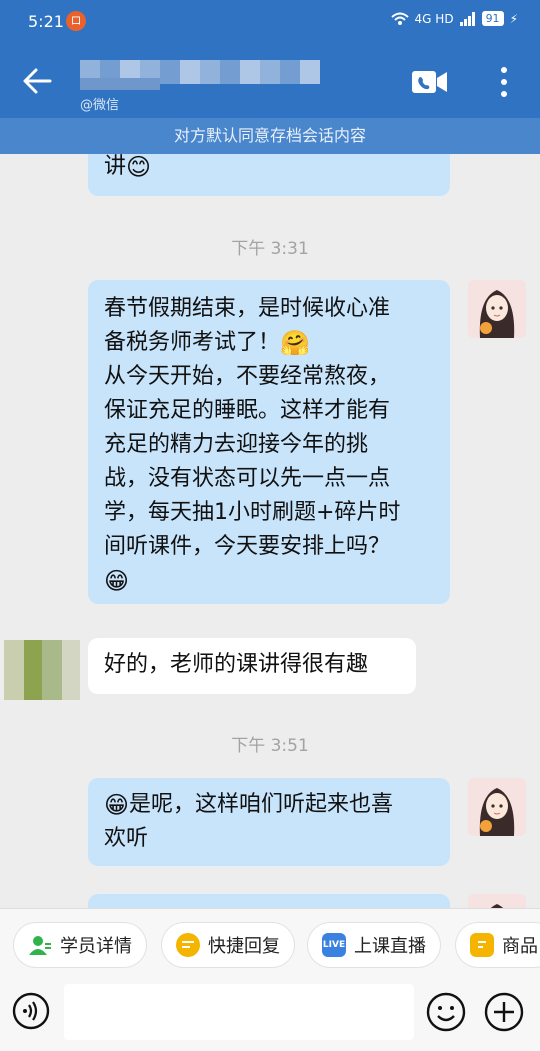  Describe the element at coordinates (252, 512) in the screenshot. I see `message-line: 学，每天抽1小时刷题+碎片时` at that location.